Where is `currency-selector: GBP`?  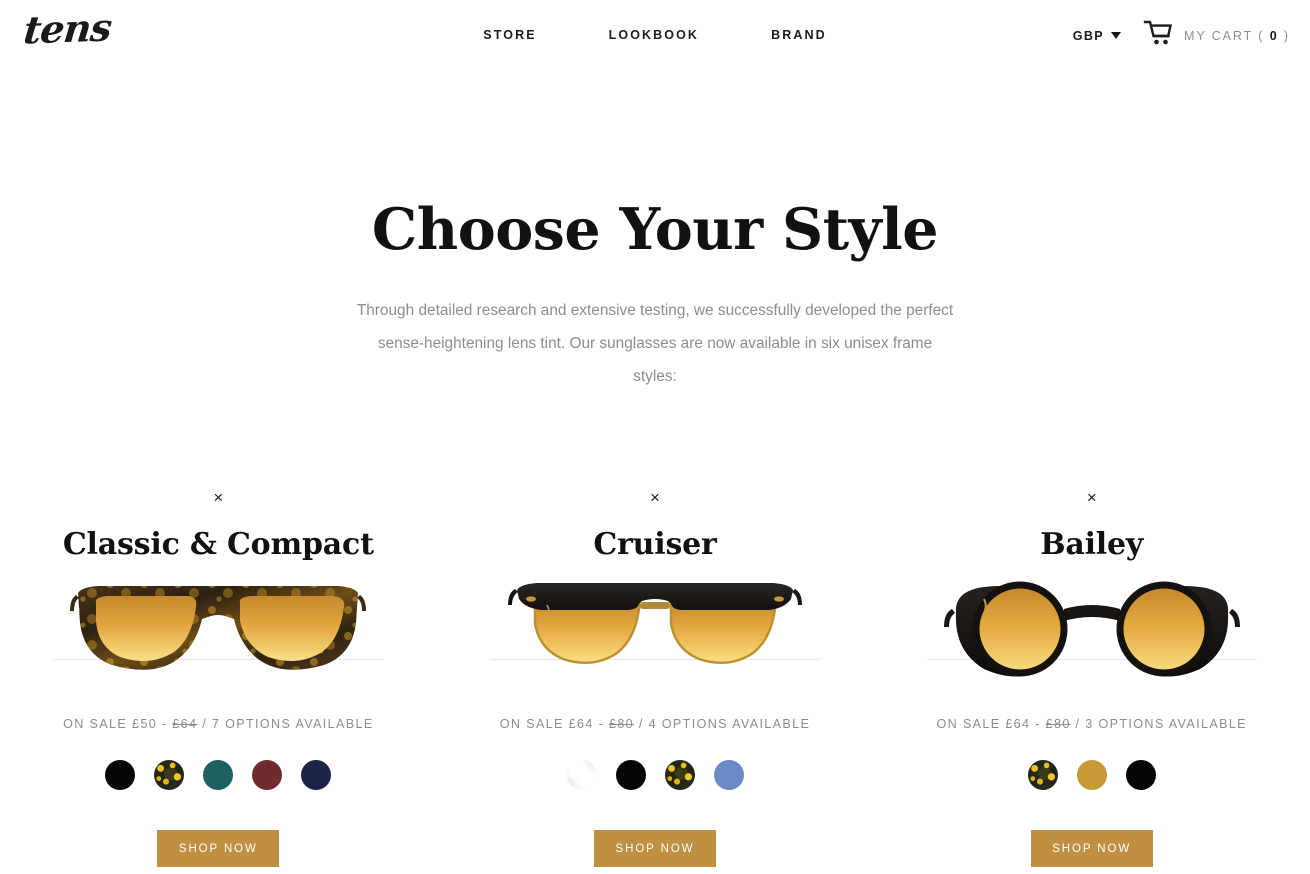 currency-selector: GBP is located at coordinates (1097, 35).